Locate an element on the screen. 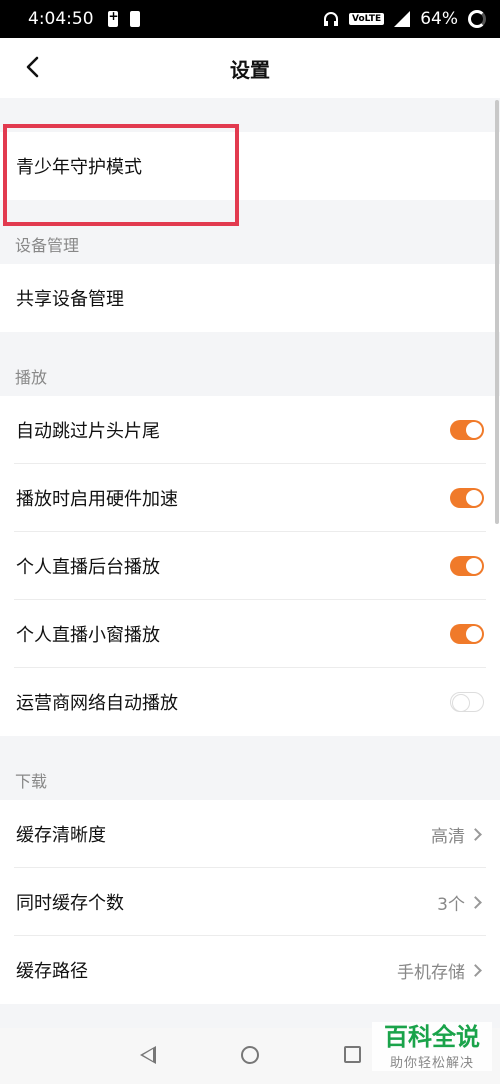 This screenshot has height=1084, width=500. settings-item-youth-mode: 青少年守护模式 is located at coordinates (250, 166).